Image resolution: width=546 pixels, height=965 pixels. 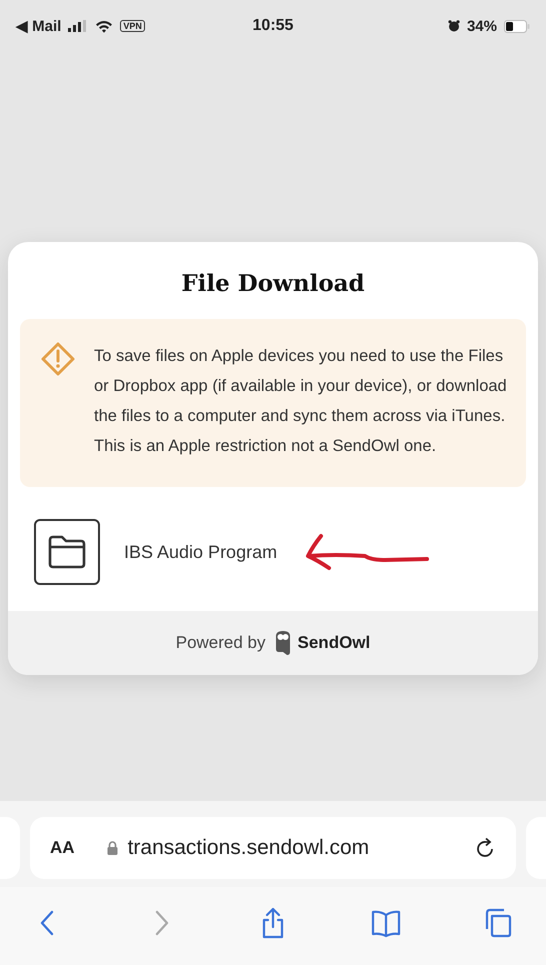 I want to click on address-bar: AA transactions.sendowl.com, so click(x=273, y=848).